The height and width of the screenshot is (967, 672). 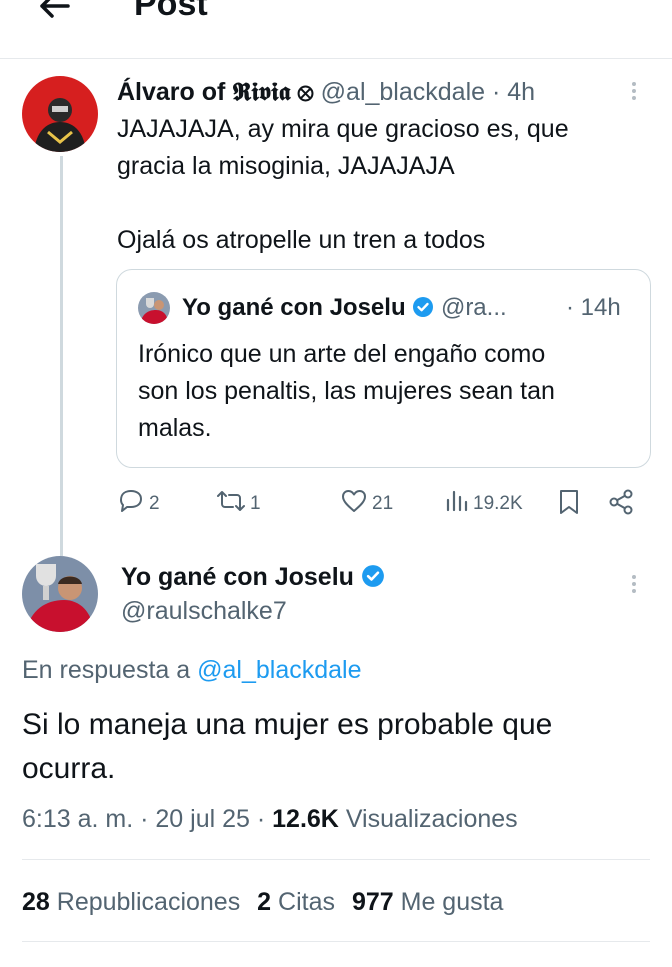 I want to click on repost-button: 1, so click(x=238, y=504).